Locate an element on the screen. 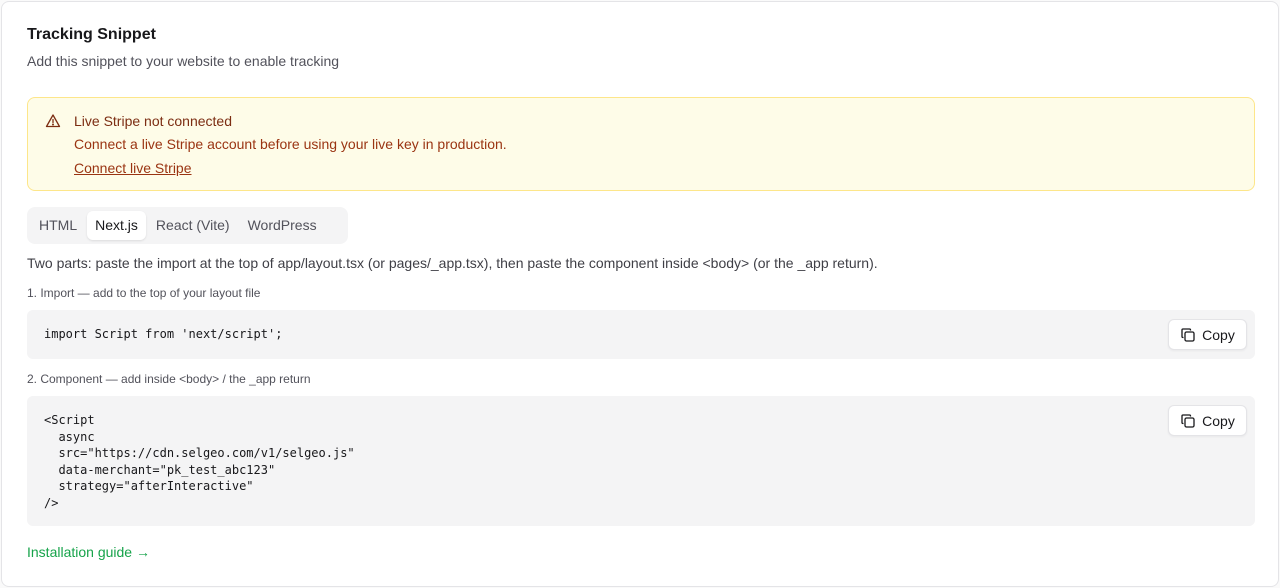 This screenshot has width=1280, height=588. framework-tabs: HTML Next.js React (Vite) WordPress is located at coordinates (187, 225).